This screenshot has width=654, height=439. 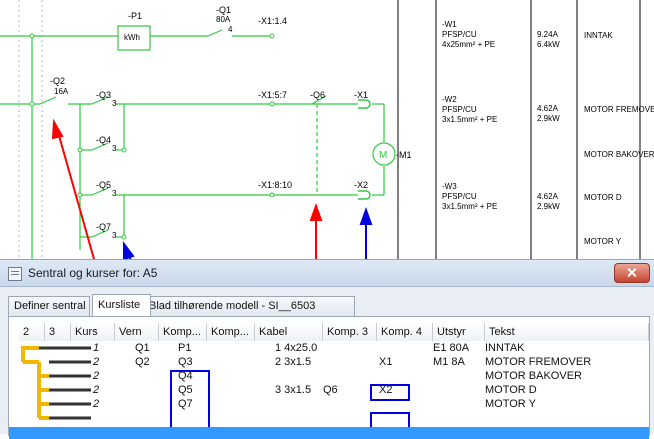 I want to click on cell-komp1: Q3, so click(x=185, y=362).